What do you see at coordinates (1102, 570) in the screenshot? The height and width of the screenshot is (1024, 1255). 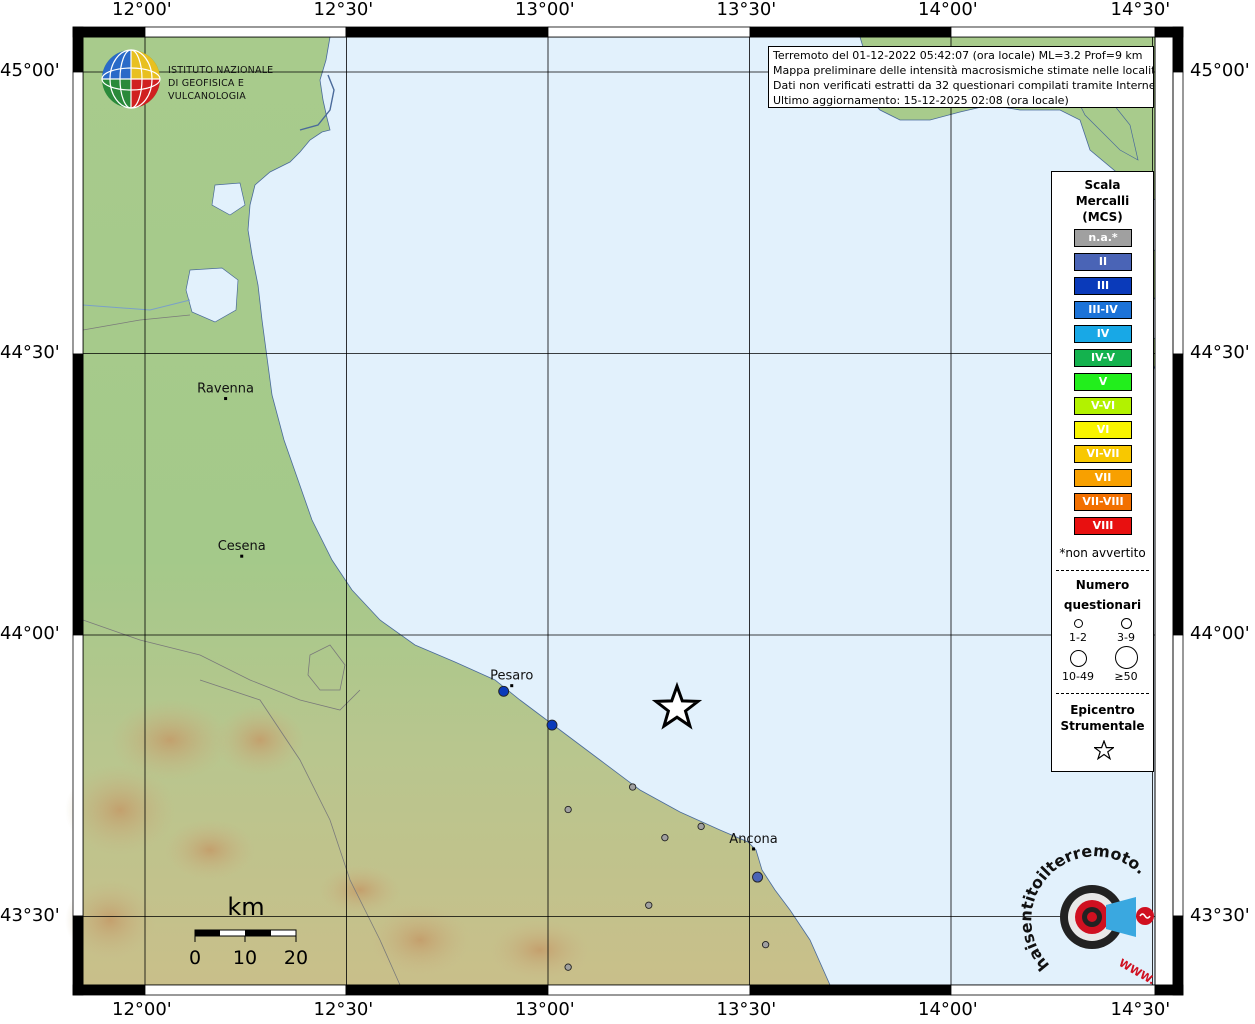 I see `legend-separator` at bounding box center [1102, 570].